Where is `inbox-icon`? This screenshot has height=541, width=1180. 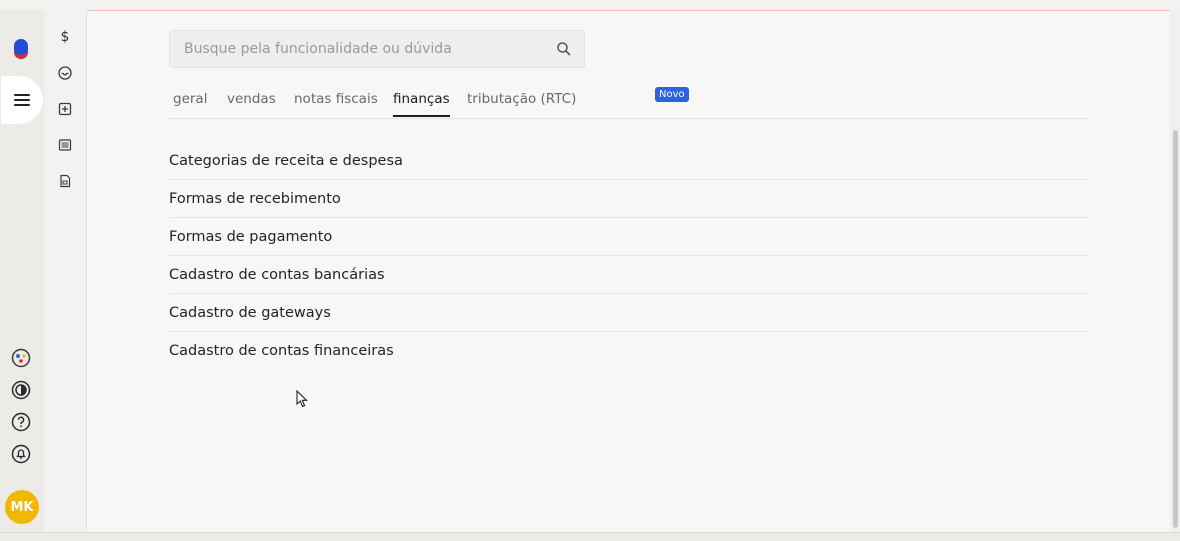
inbox-icon is located at coordinates (65, 73).